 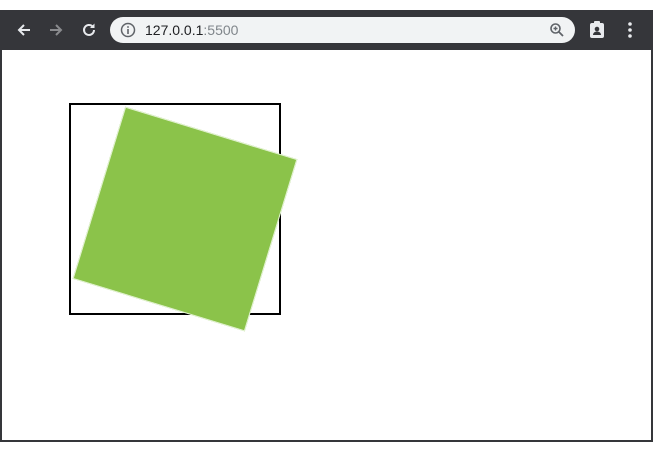 I want to click on profile-button, so click(x=597, y=30).